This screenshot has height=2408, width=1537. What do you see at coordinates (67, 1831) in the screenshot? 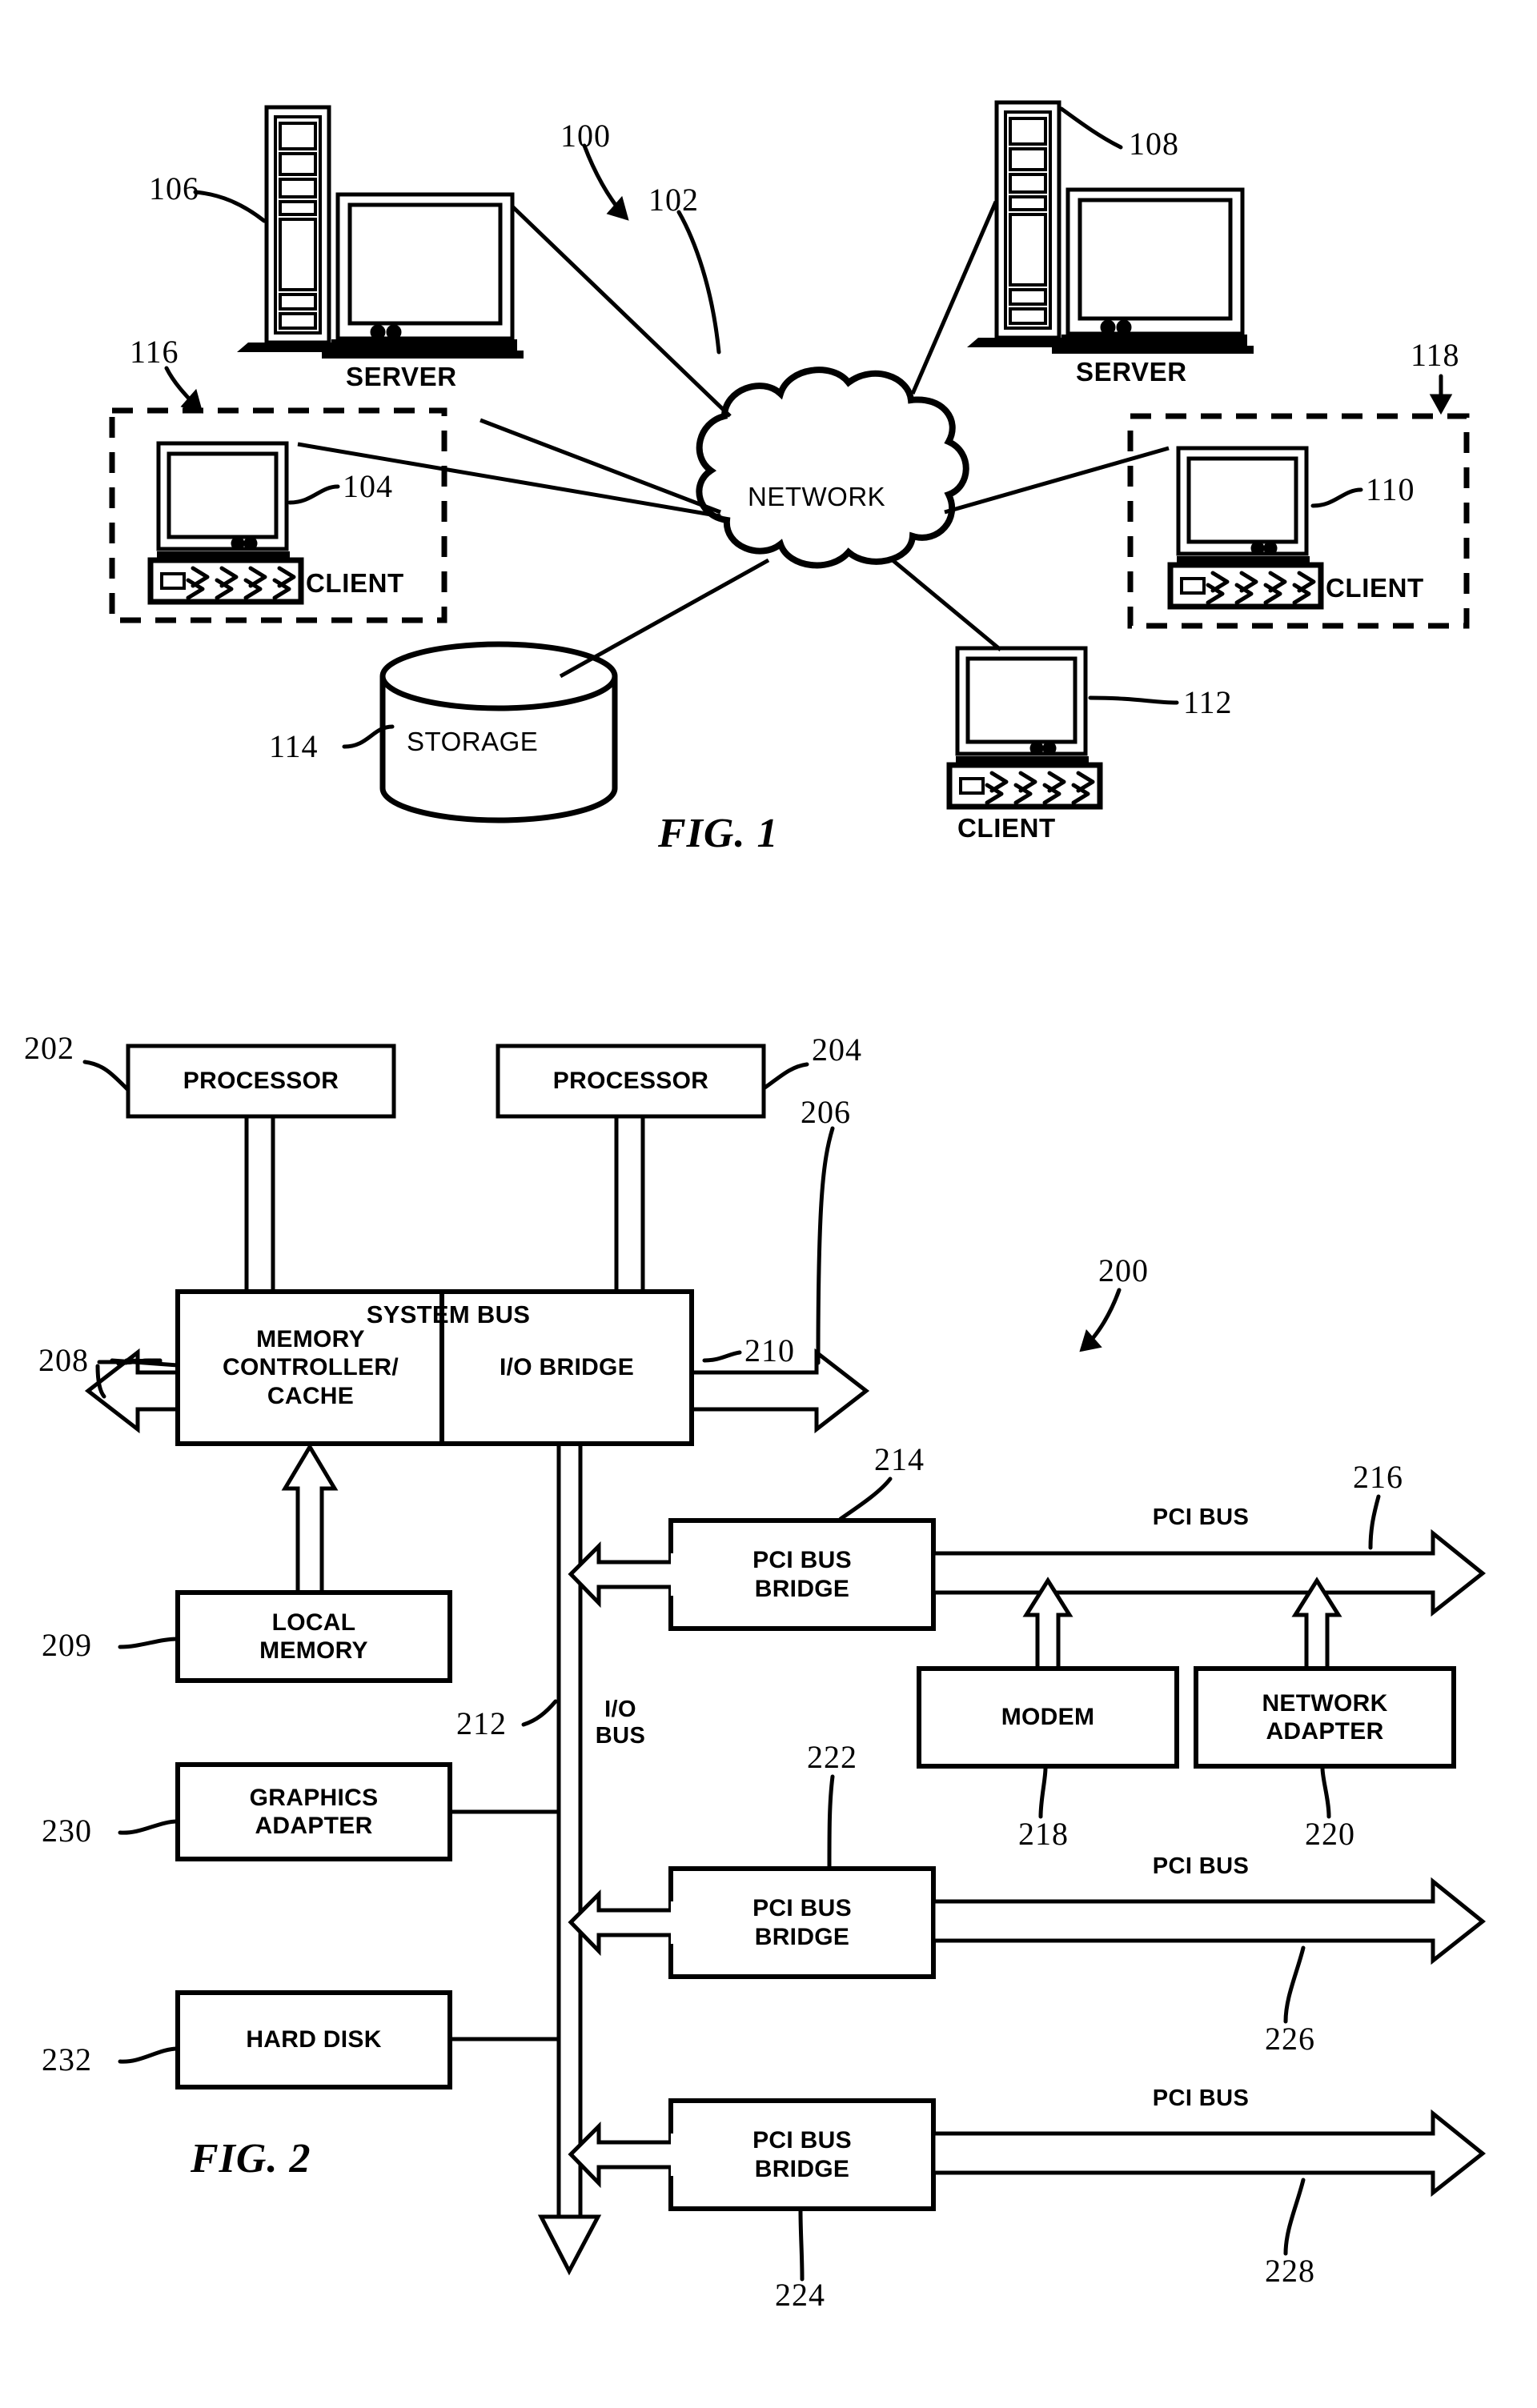
I see `ref-230: 230` at bounding box center [67, 1831].